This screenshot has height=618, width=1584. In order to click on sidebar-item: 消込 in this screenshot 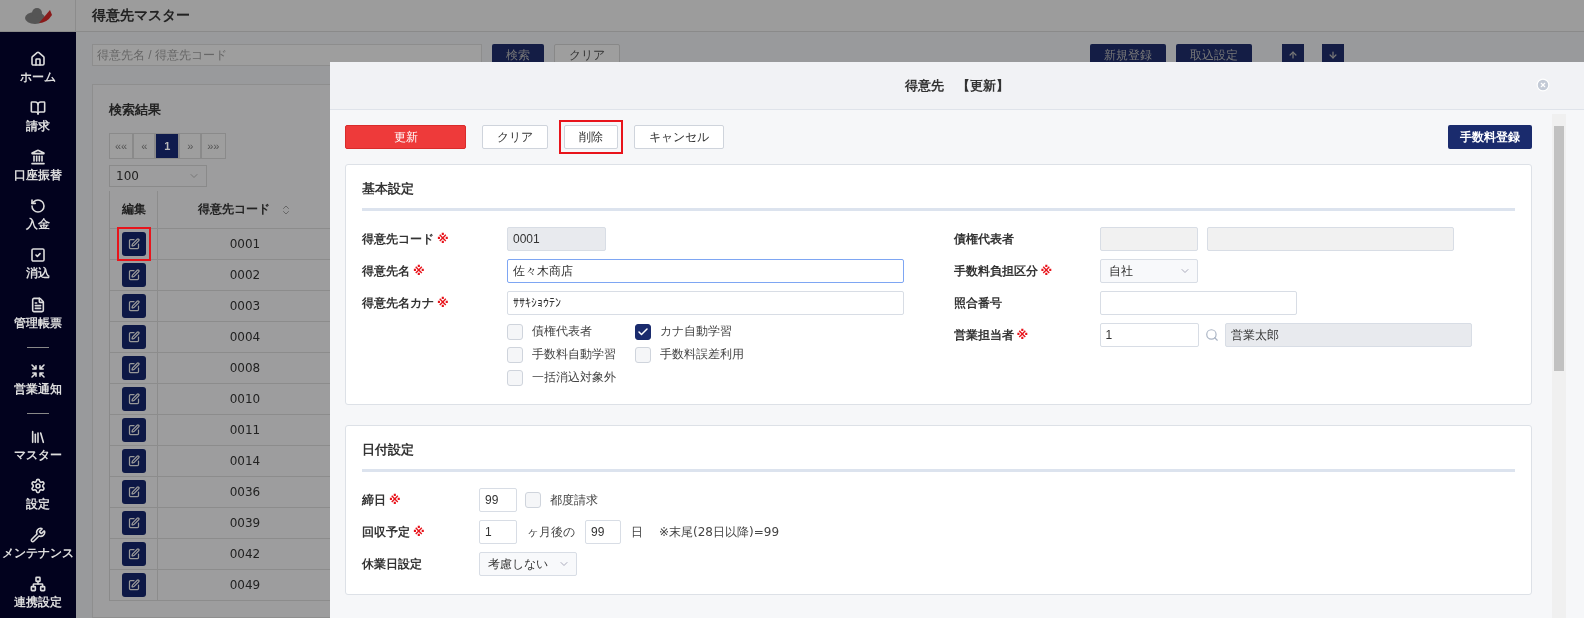, I will do `click(38, 265)`.